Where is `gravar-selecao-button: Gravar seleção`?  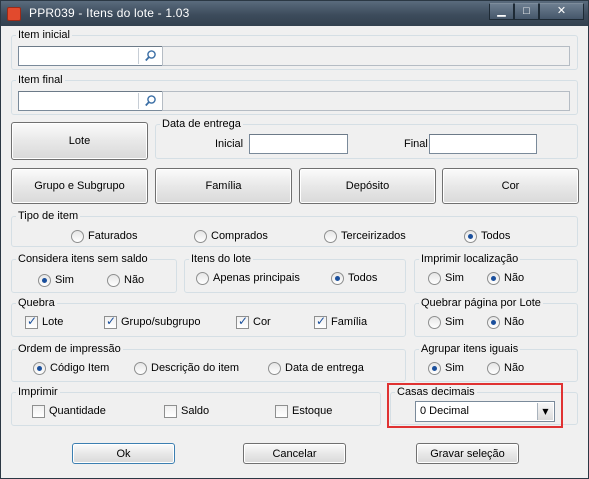
gravar-selecao-button: Gravar seleção is located at coordinates (467, 453).